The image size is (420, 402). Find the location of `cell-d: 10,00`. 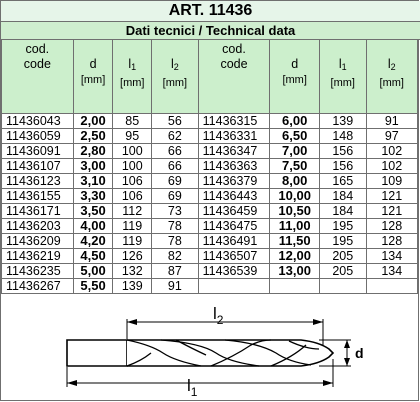

cell-d: 10,00 is located at coordinates (294, 196).